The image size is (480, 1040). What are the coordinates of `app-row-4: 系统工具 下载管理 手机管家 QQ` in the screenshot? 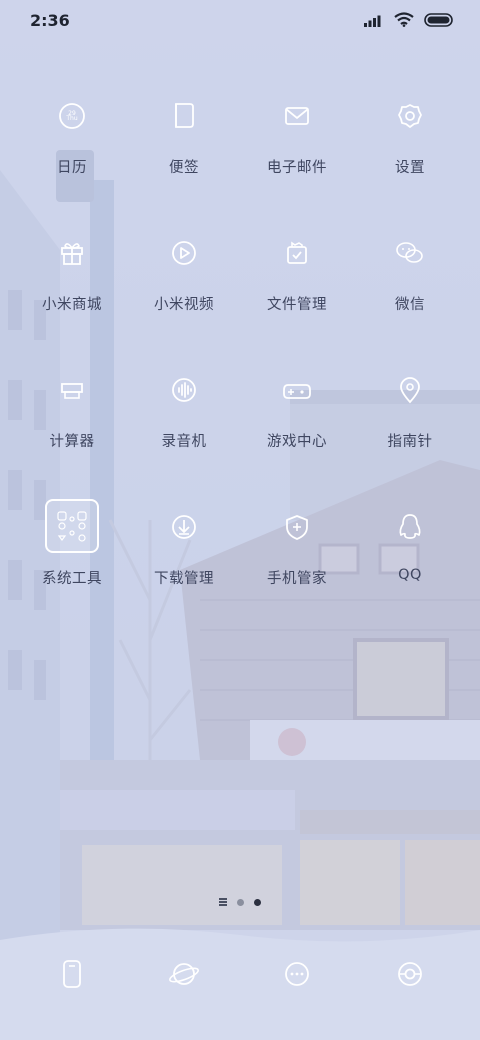 It's located at (240, 569).